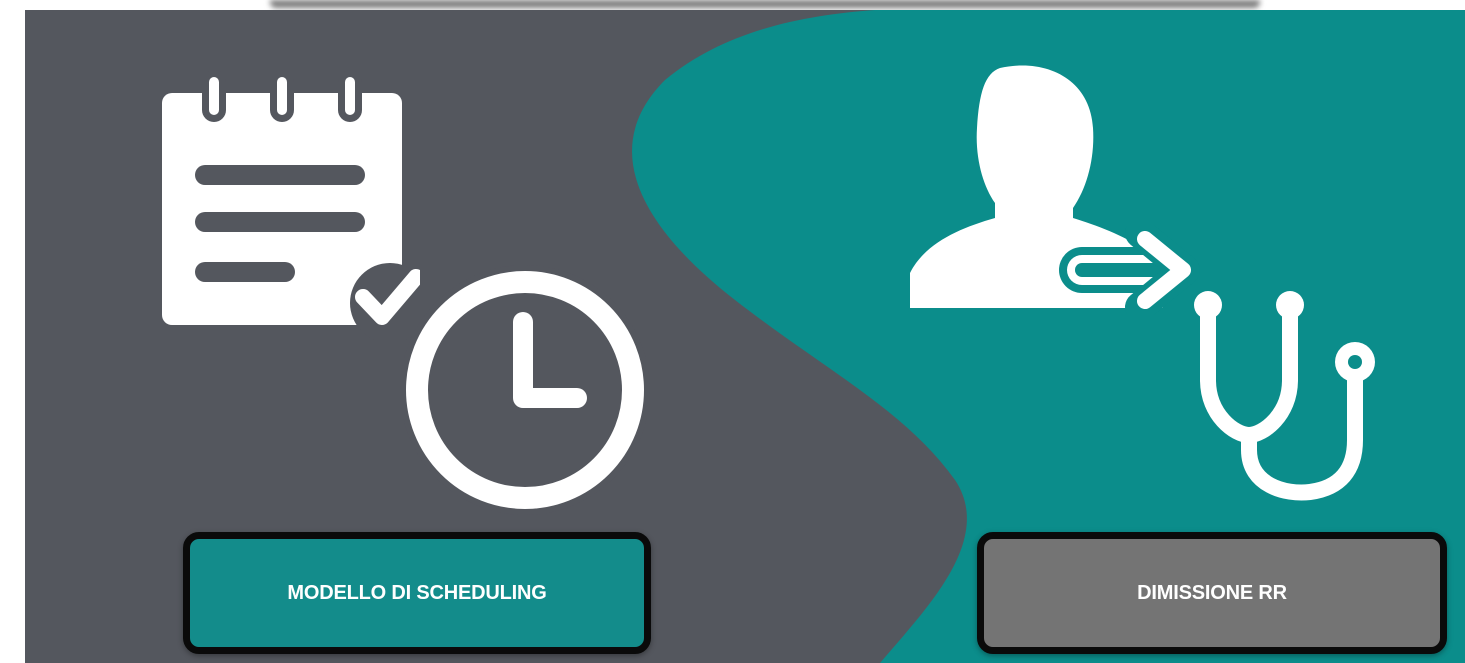 This screenshot has width=1465, height=663. Describe the element at coordinates (291, 205) in the screenshot. I see `notepad-check-icon` at that location.